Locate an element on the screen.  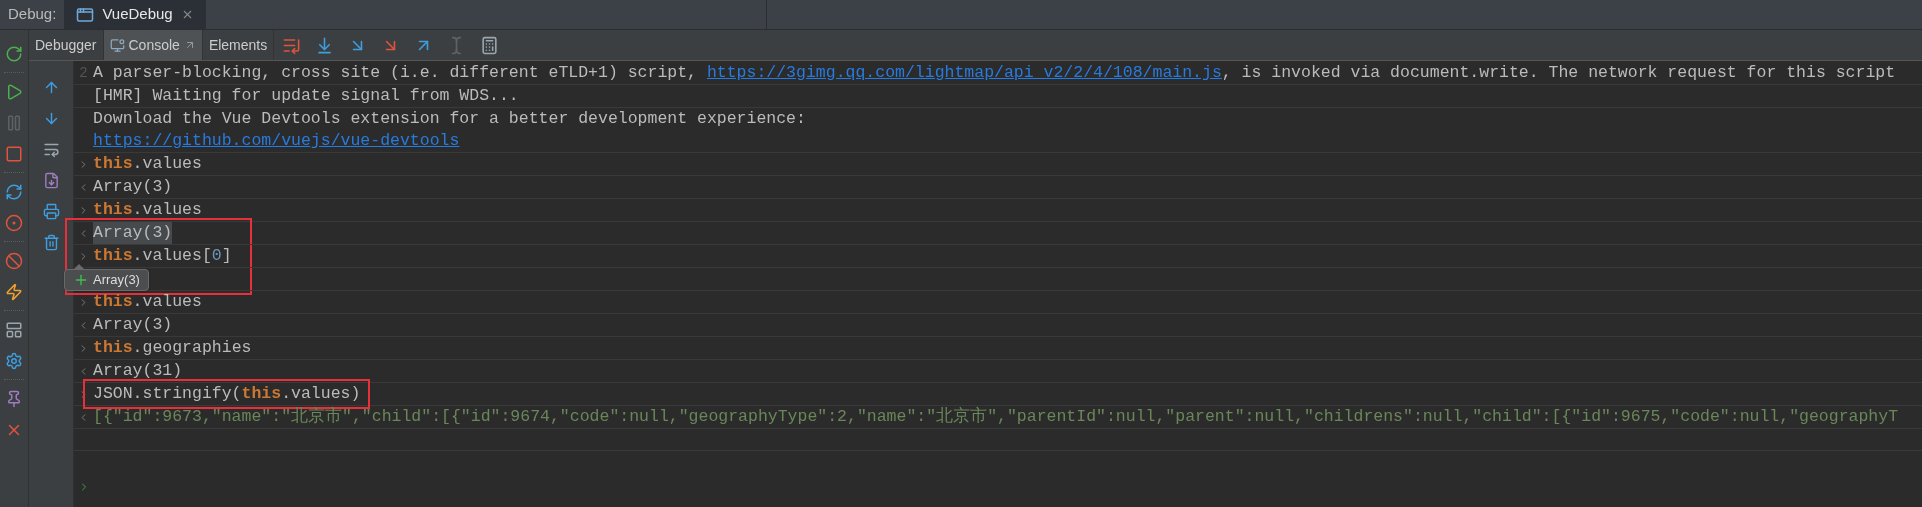
export-icon is located at coordinates (51, 180).